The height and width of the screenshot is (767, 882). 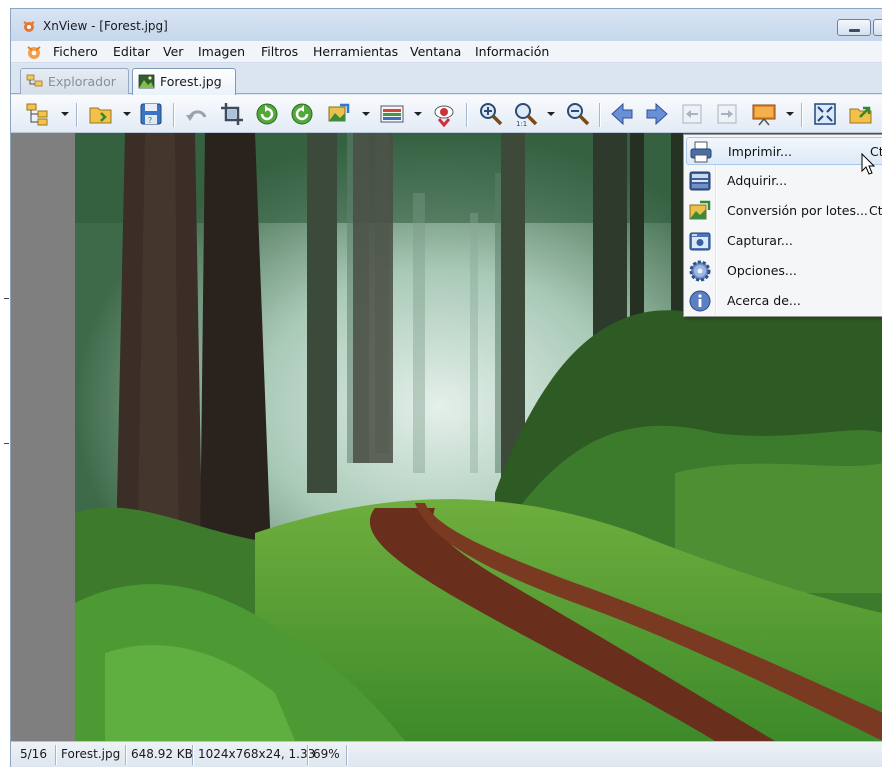 I want to click on menu-item-conversion-por-lotes: Conversión por lotes... Ct, so click(x=784, y=211).